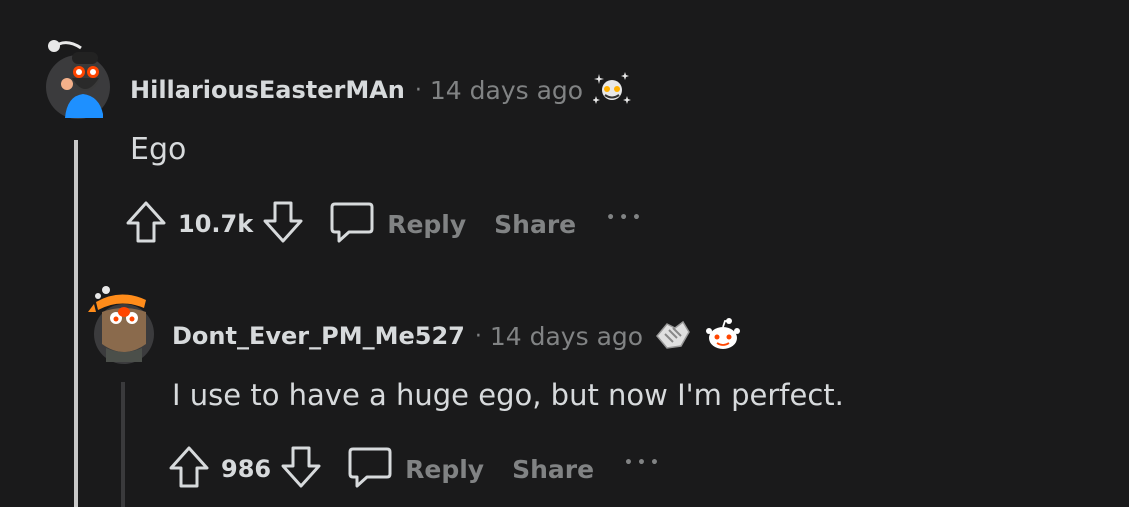 The width and height of the screenshot is (1129, 507). What do you see at coordinates (267, 90) in the screenshot?
I see `comment-author: HillariousEasterMAn` at bounding box center [267, 90].